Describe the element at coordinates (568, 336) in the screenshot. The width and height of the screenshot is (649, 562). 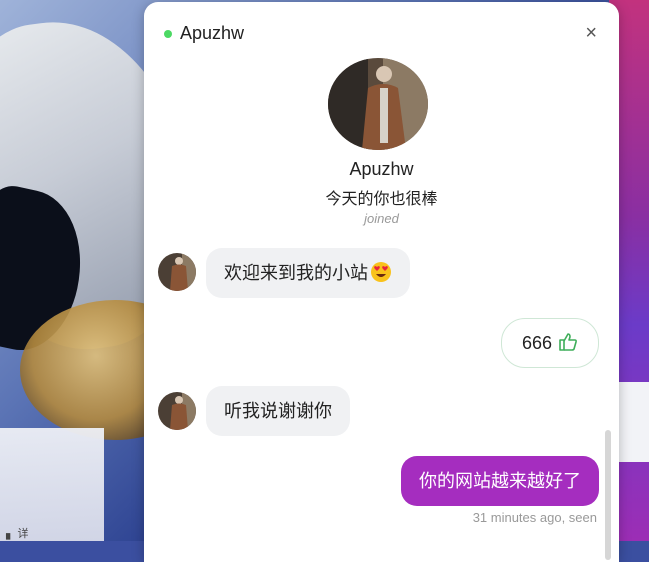
I see `thumbs-up-icon` at that location.